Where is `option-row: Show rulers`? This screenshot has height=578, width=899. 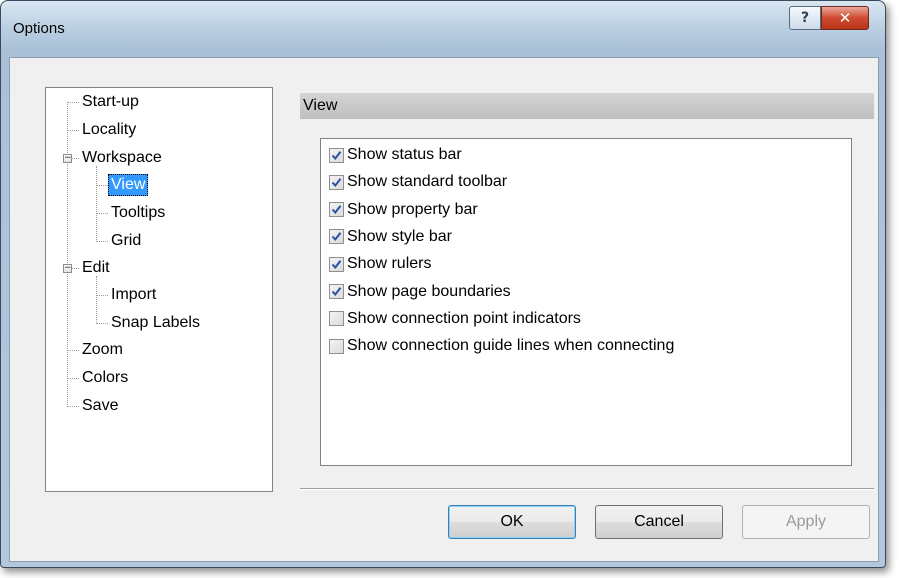
option-row: Show rulers is located at coordinates (380, 264).